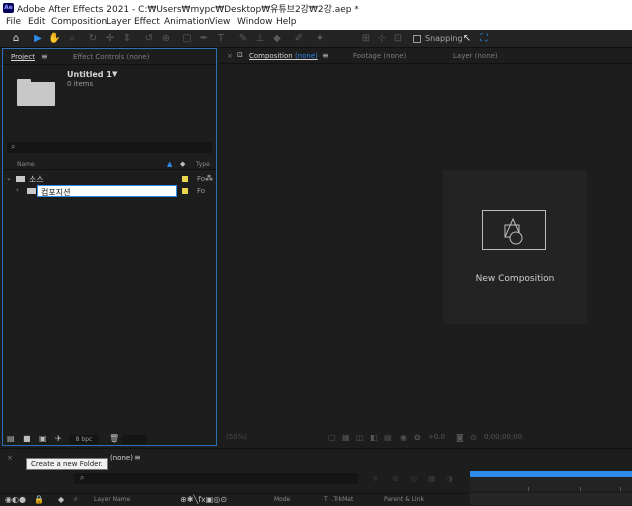 The image size is (632, 506). I want to click on timecode-display: 0;00;00;00, so click(503, 437).